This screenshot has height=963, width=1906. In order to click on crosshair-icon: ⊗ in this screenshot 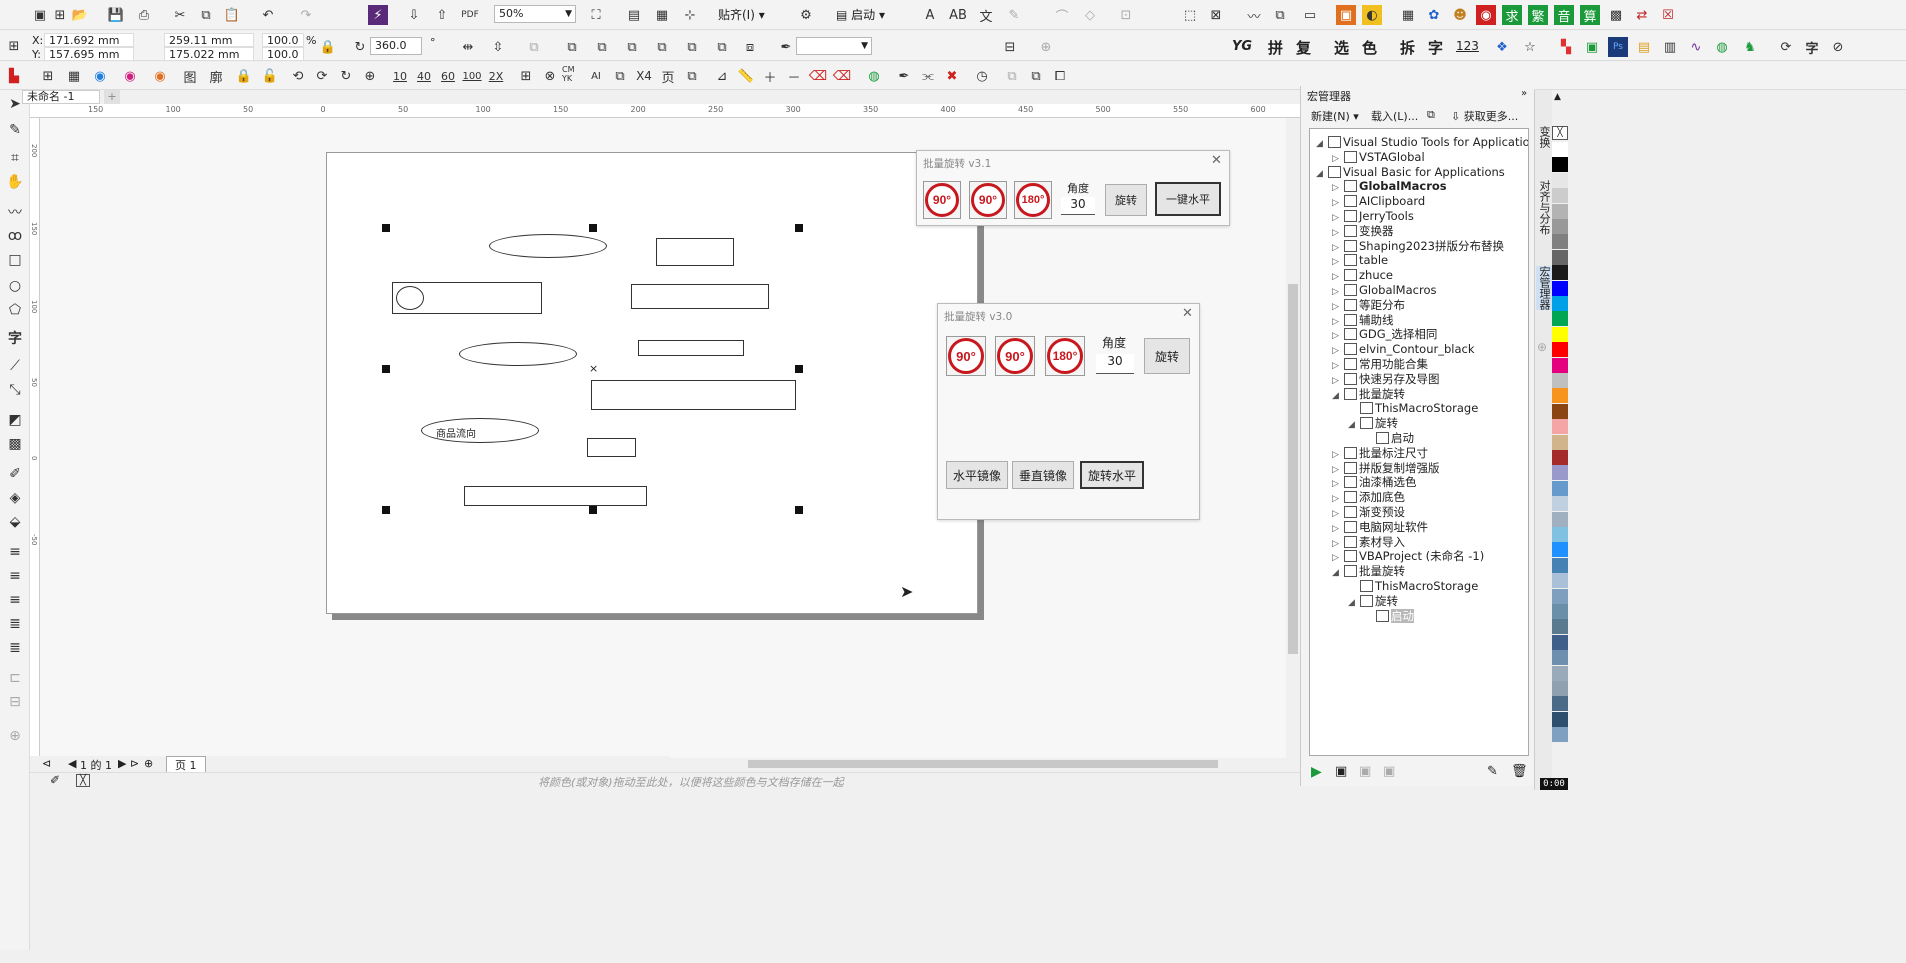, I will do `click(550, 76)`.